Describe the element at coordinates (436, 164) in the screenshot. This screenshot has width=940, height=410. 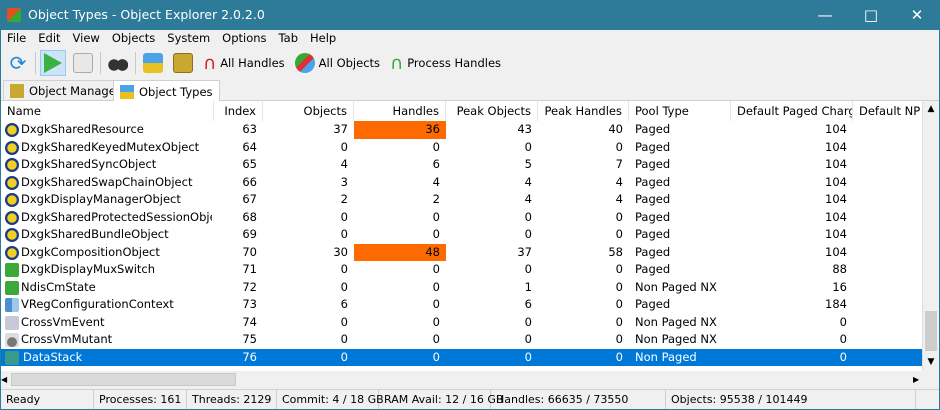
I see `cell-handles: 6` at that location.